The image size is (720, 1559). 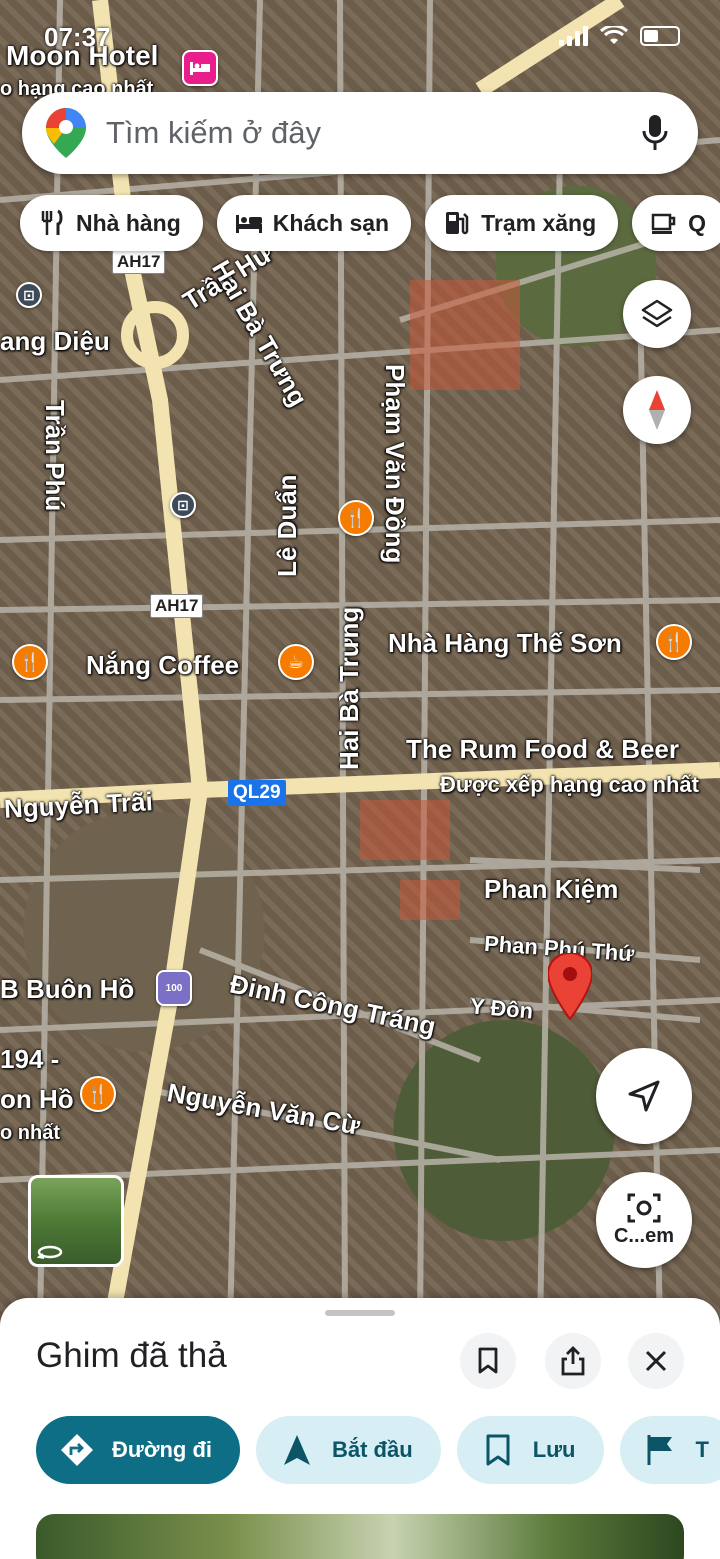 What do you see at coordinates (360, 38) in the screenshot?
I see `status-bar: 07:37` at bounding box center [360, 38].